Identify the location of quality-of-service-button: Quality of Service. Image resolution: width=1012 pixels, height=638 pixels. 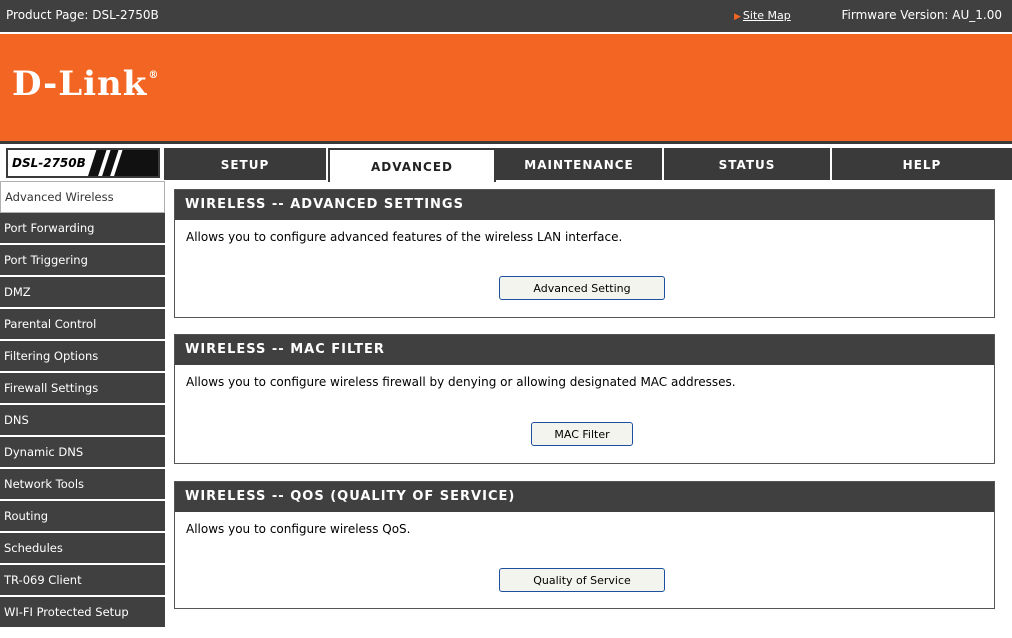
(582, 580).